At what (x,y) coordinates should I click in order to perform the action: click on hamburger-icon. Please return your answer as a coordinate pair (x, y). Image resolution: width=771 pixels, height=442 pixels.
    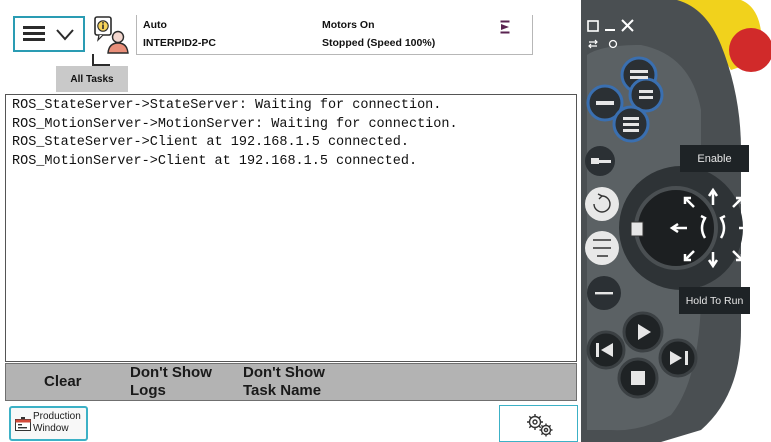
    Looking at the image, I should click on (34, 34).